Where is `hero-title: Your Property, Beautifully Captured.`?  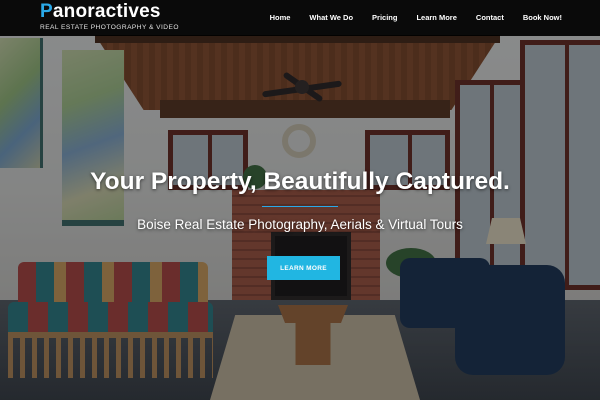
hero-title: Your Property, Beautifully Captured. is located at coordinates (300, 181).